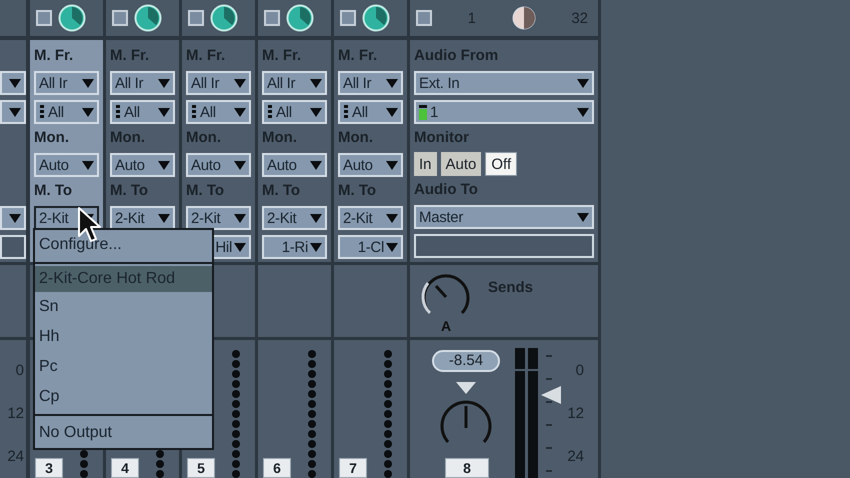 This screenshot has width=850, height=478. What do you see at coordinates (467, 468) in the screenshot?
I see `track-number-button: 8` at bounding box center [467, 468].